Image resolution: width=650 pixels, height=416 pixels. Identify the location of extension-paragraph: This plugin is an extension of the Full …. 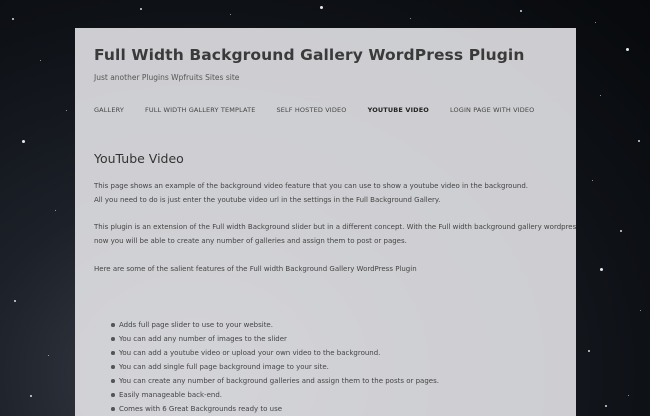
(335, 234).